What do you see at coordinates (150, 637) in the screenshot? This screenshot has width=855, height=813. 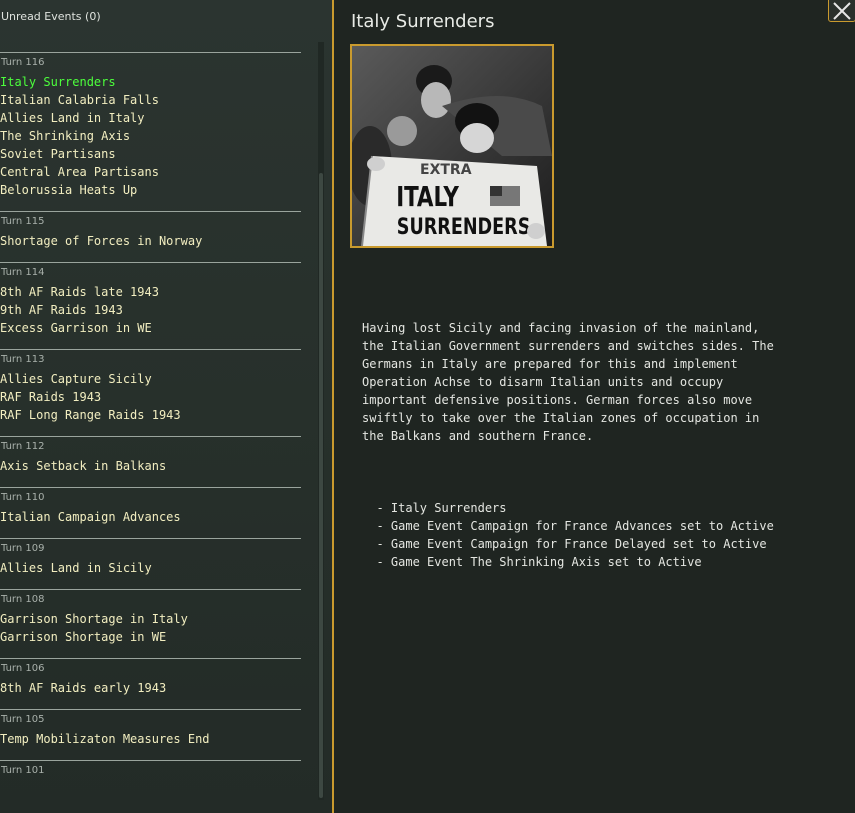 I see `event-list-item: Garrison Shortage in WE` at bounding box center [150, 637].